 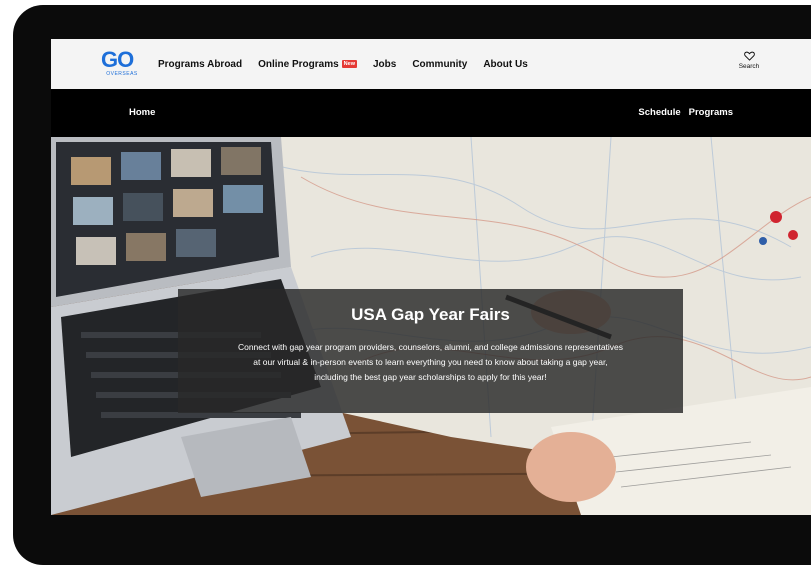 I want to click on nav-online-programs: Online Programs New, so click(x=307, y=64).